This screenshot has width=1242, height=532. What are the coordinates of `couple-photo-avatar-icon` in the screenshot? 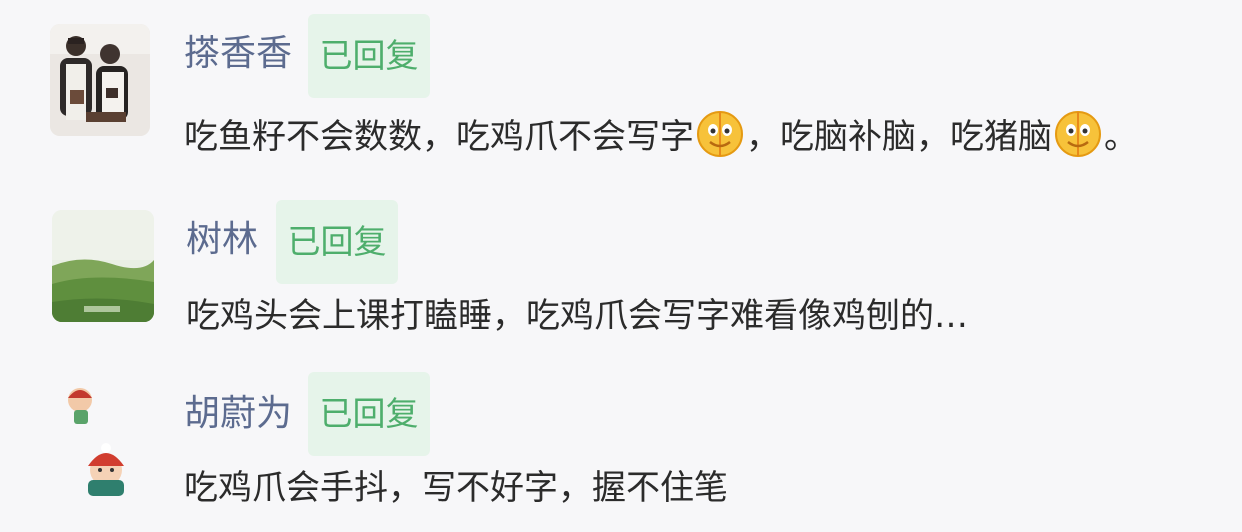 It's located at (100, 80).